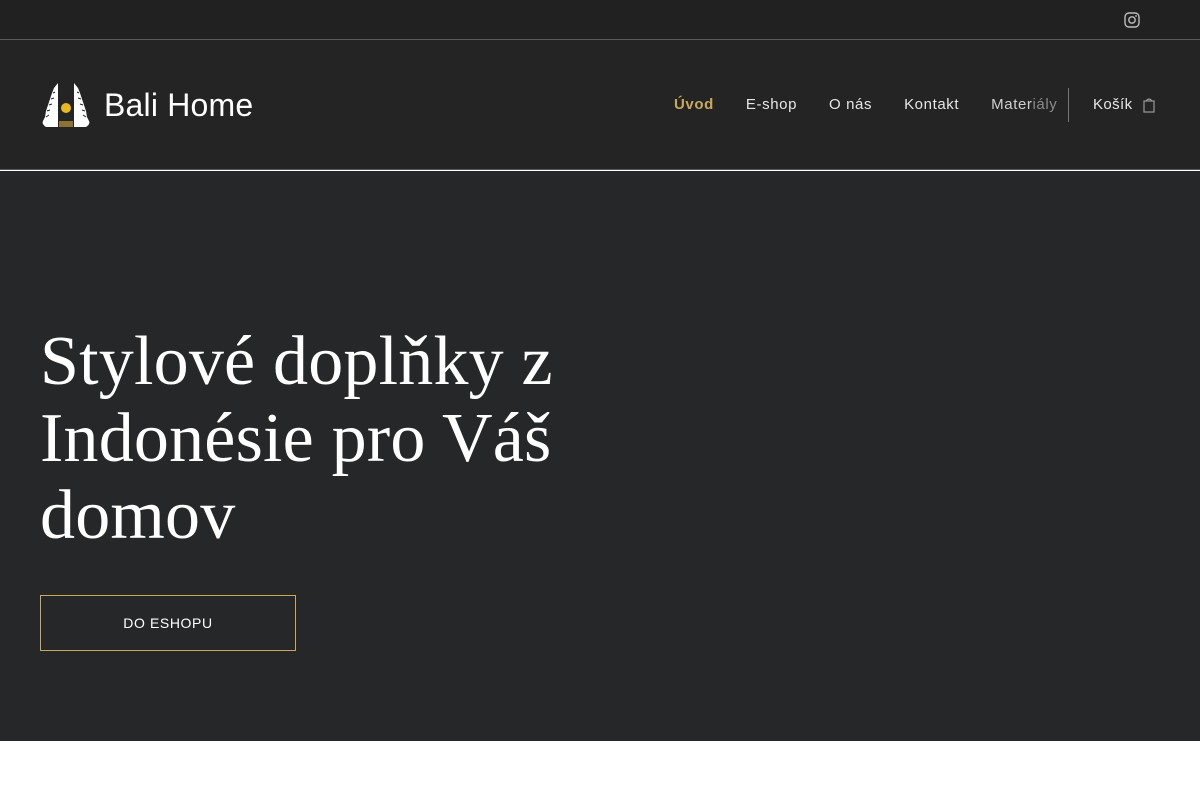  I want to click on nav-item-eshop: E-shop, so click(771, 105).